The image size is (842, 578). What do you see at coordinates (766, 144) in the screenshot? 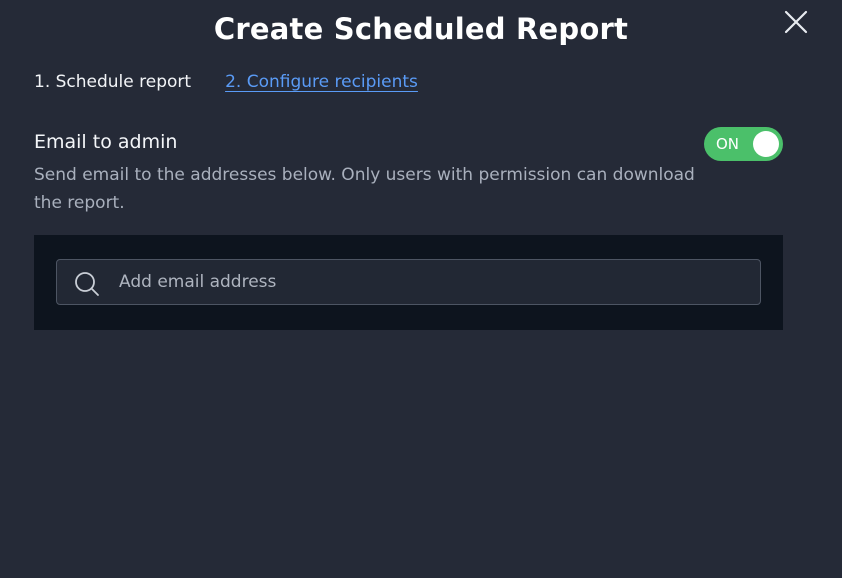
I see `toggle-knob` at bounding box center [766, 144].